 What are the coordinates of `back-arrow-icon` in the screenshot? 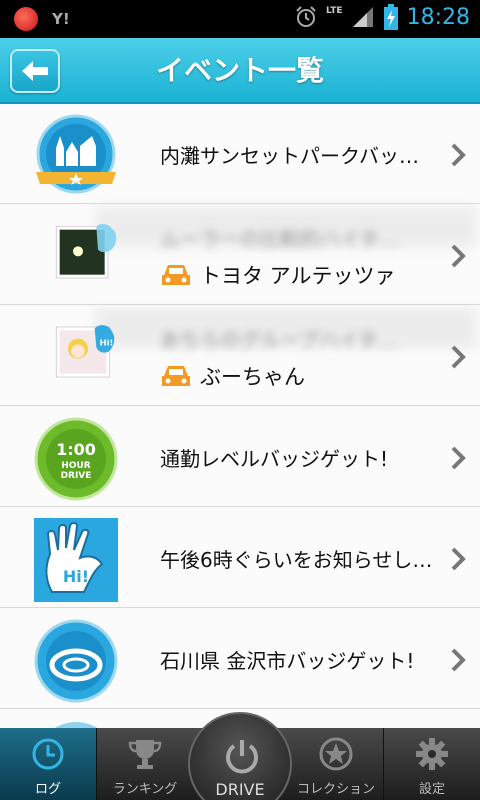 It's located at (35, 71).